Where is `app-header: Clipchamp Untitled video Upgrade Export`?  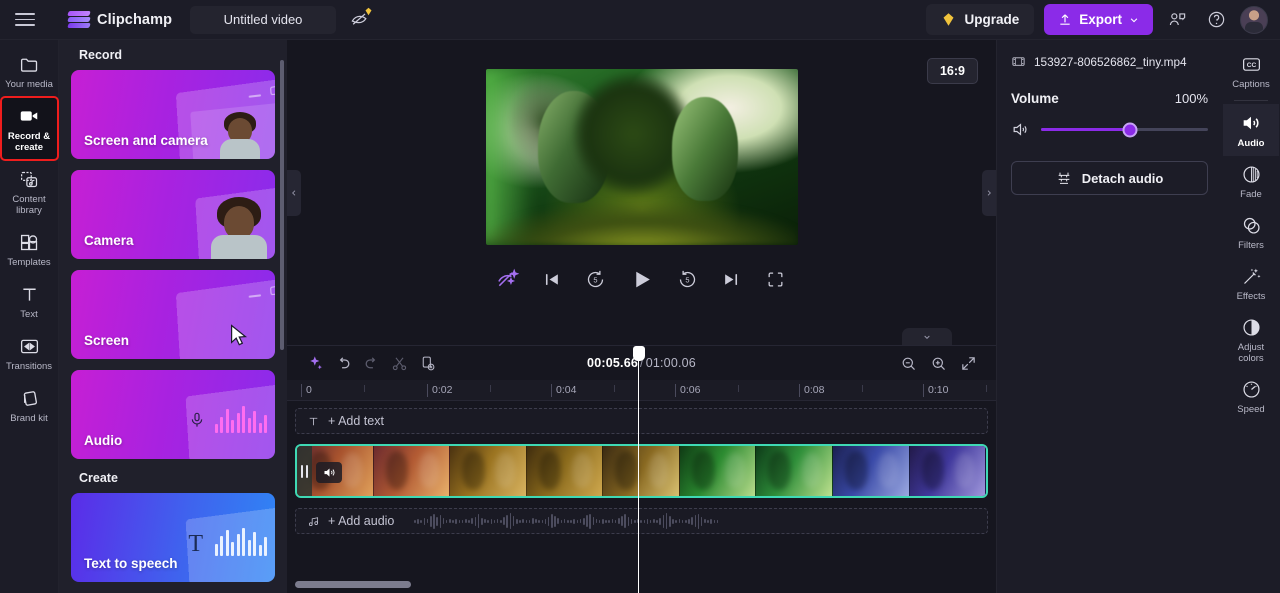 app-header: Clipchamp Untitled video Upgrade Export is located at coordinates (640, 20).